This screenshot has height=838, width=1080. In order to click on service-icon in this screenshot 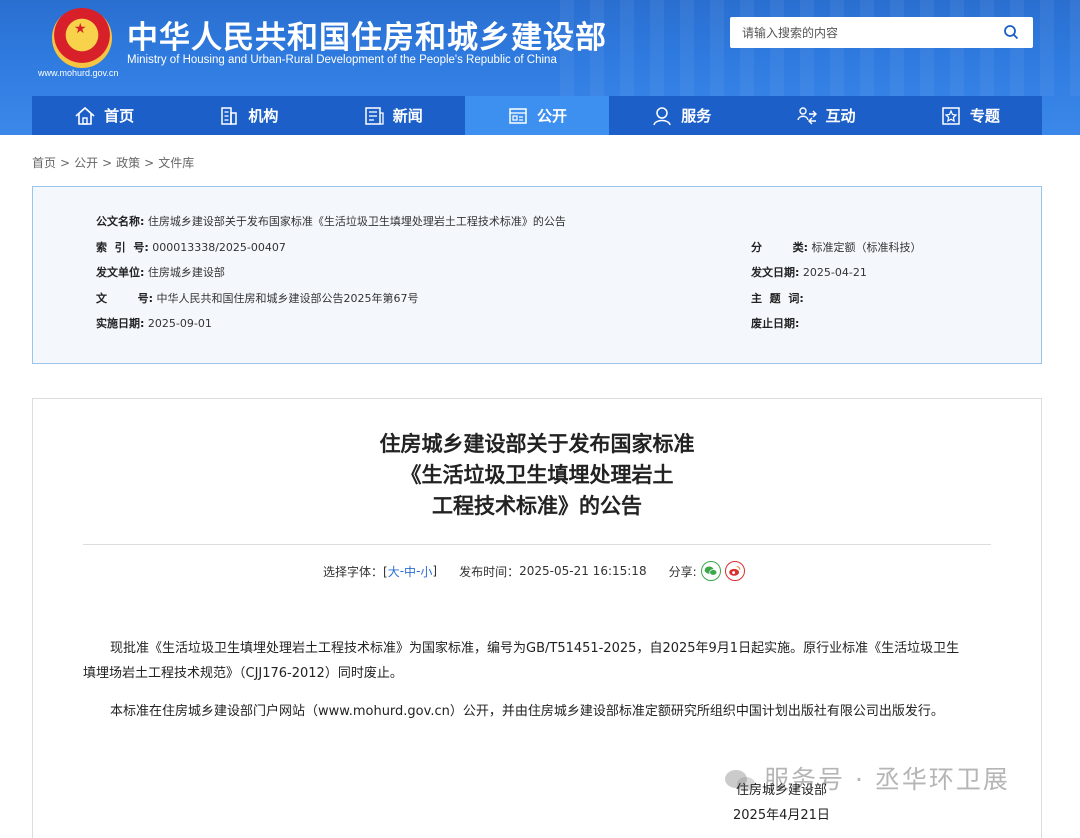, I will do `click(662, 115)`.